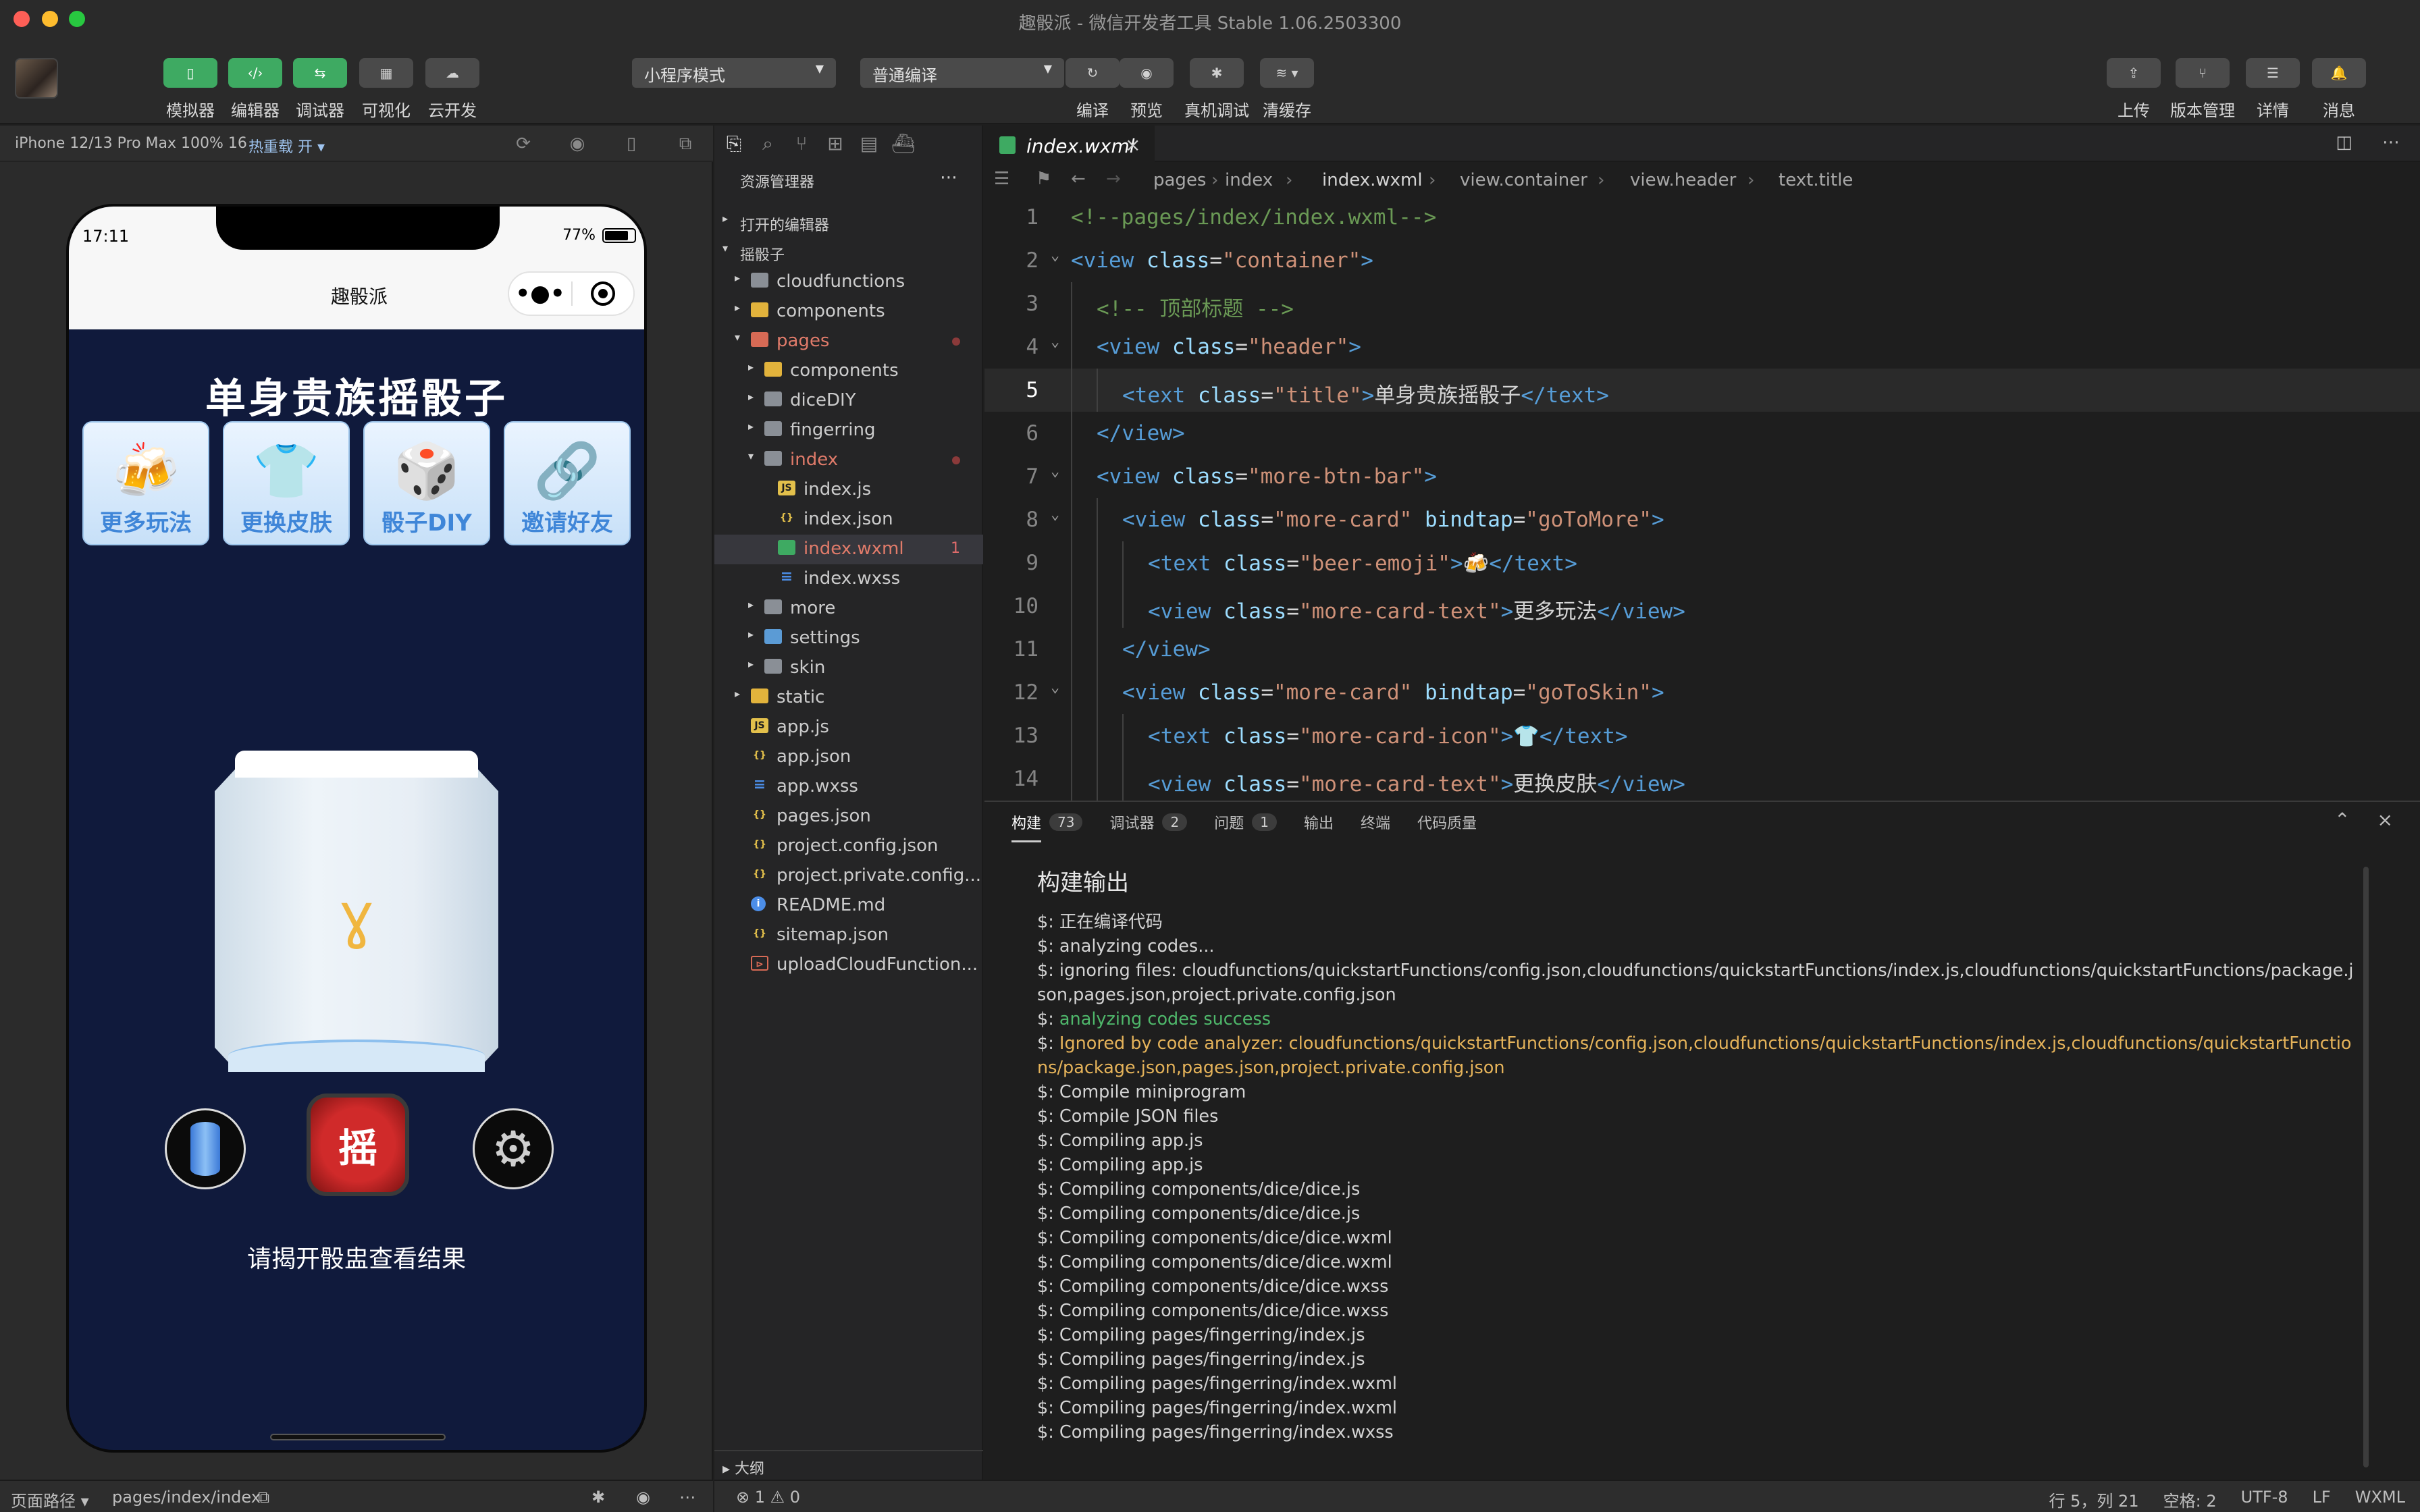 This screenshot has width=2420, height=1512. I want to click on avatar, so click(36, 78).